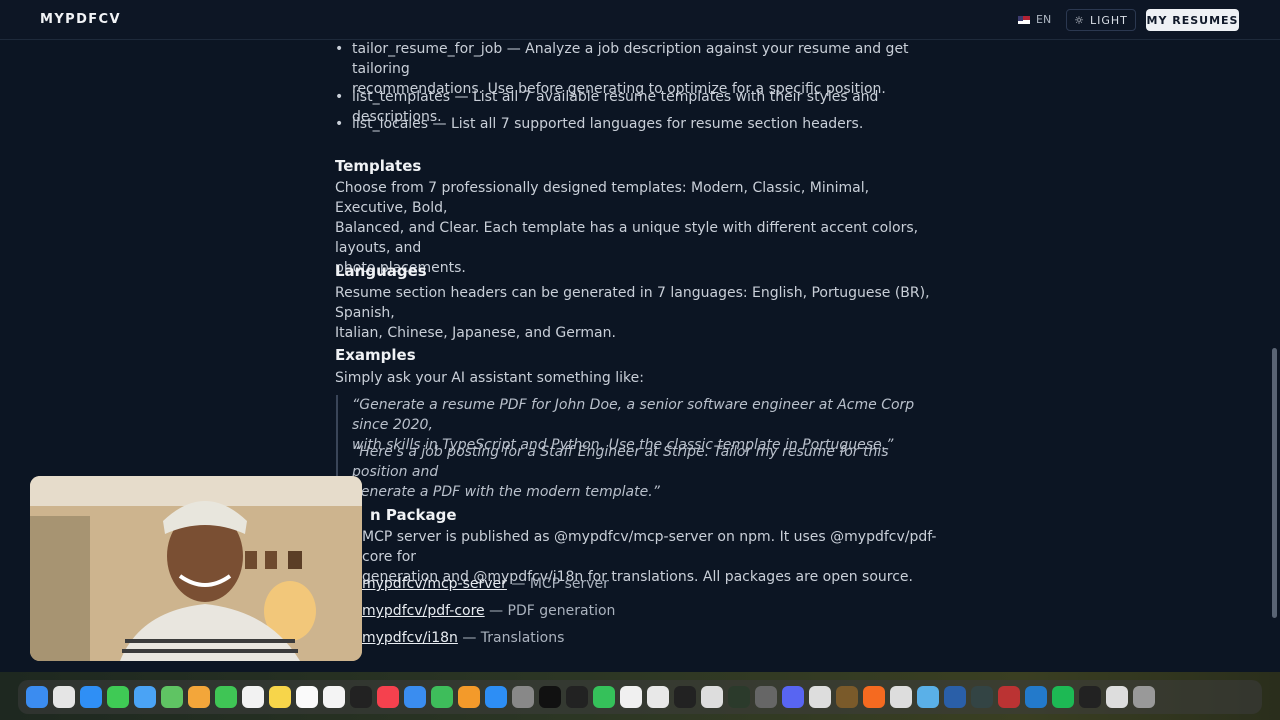  What do you see at coordinates (280, 697) in the screenshot?
I see `notes-icon` at bounding box center [280, 697].